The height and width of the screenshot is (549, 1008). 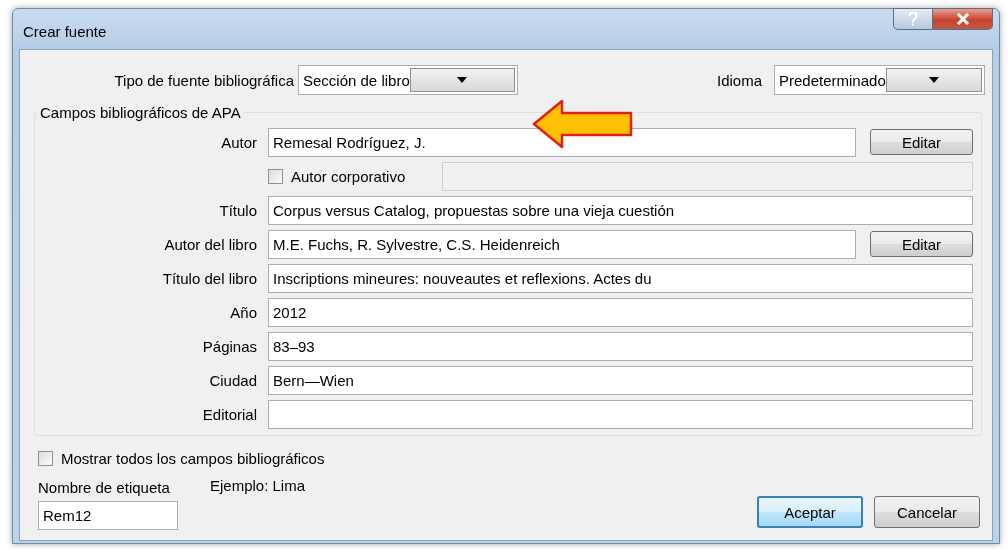 What do you see at coordinates (620, 346) in the screenshot?
I see `text-field: 83–93` at bounding box center [620, 346].